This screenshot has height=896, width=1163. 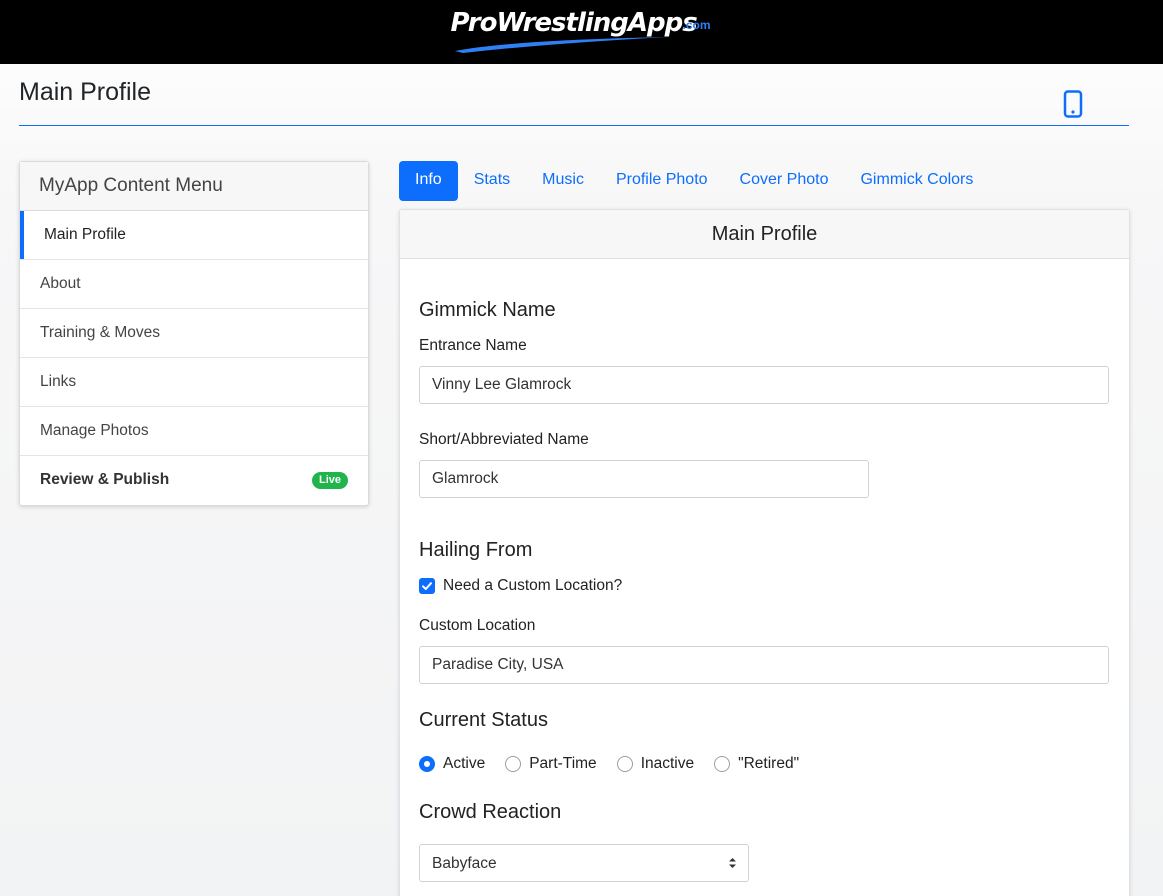 What do you see at coordinates (574, 125) in the screenshot?
I see `title-divider` at bounding box center [574, 125].